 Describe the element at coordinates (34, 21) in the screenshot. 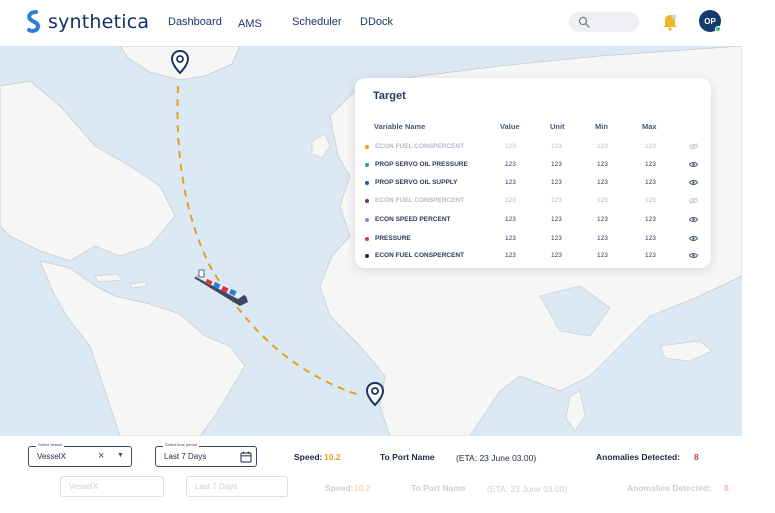

I see `logo-mark-icon` at that location.